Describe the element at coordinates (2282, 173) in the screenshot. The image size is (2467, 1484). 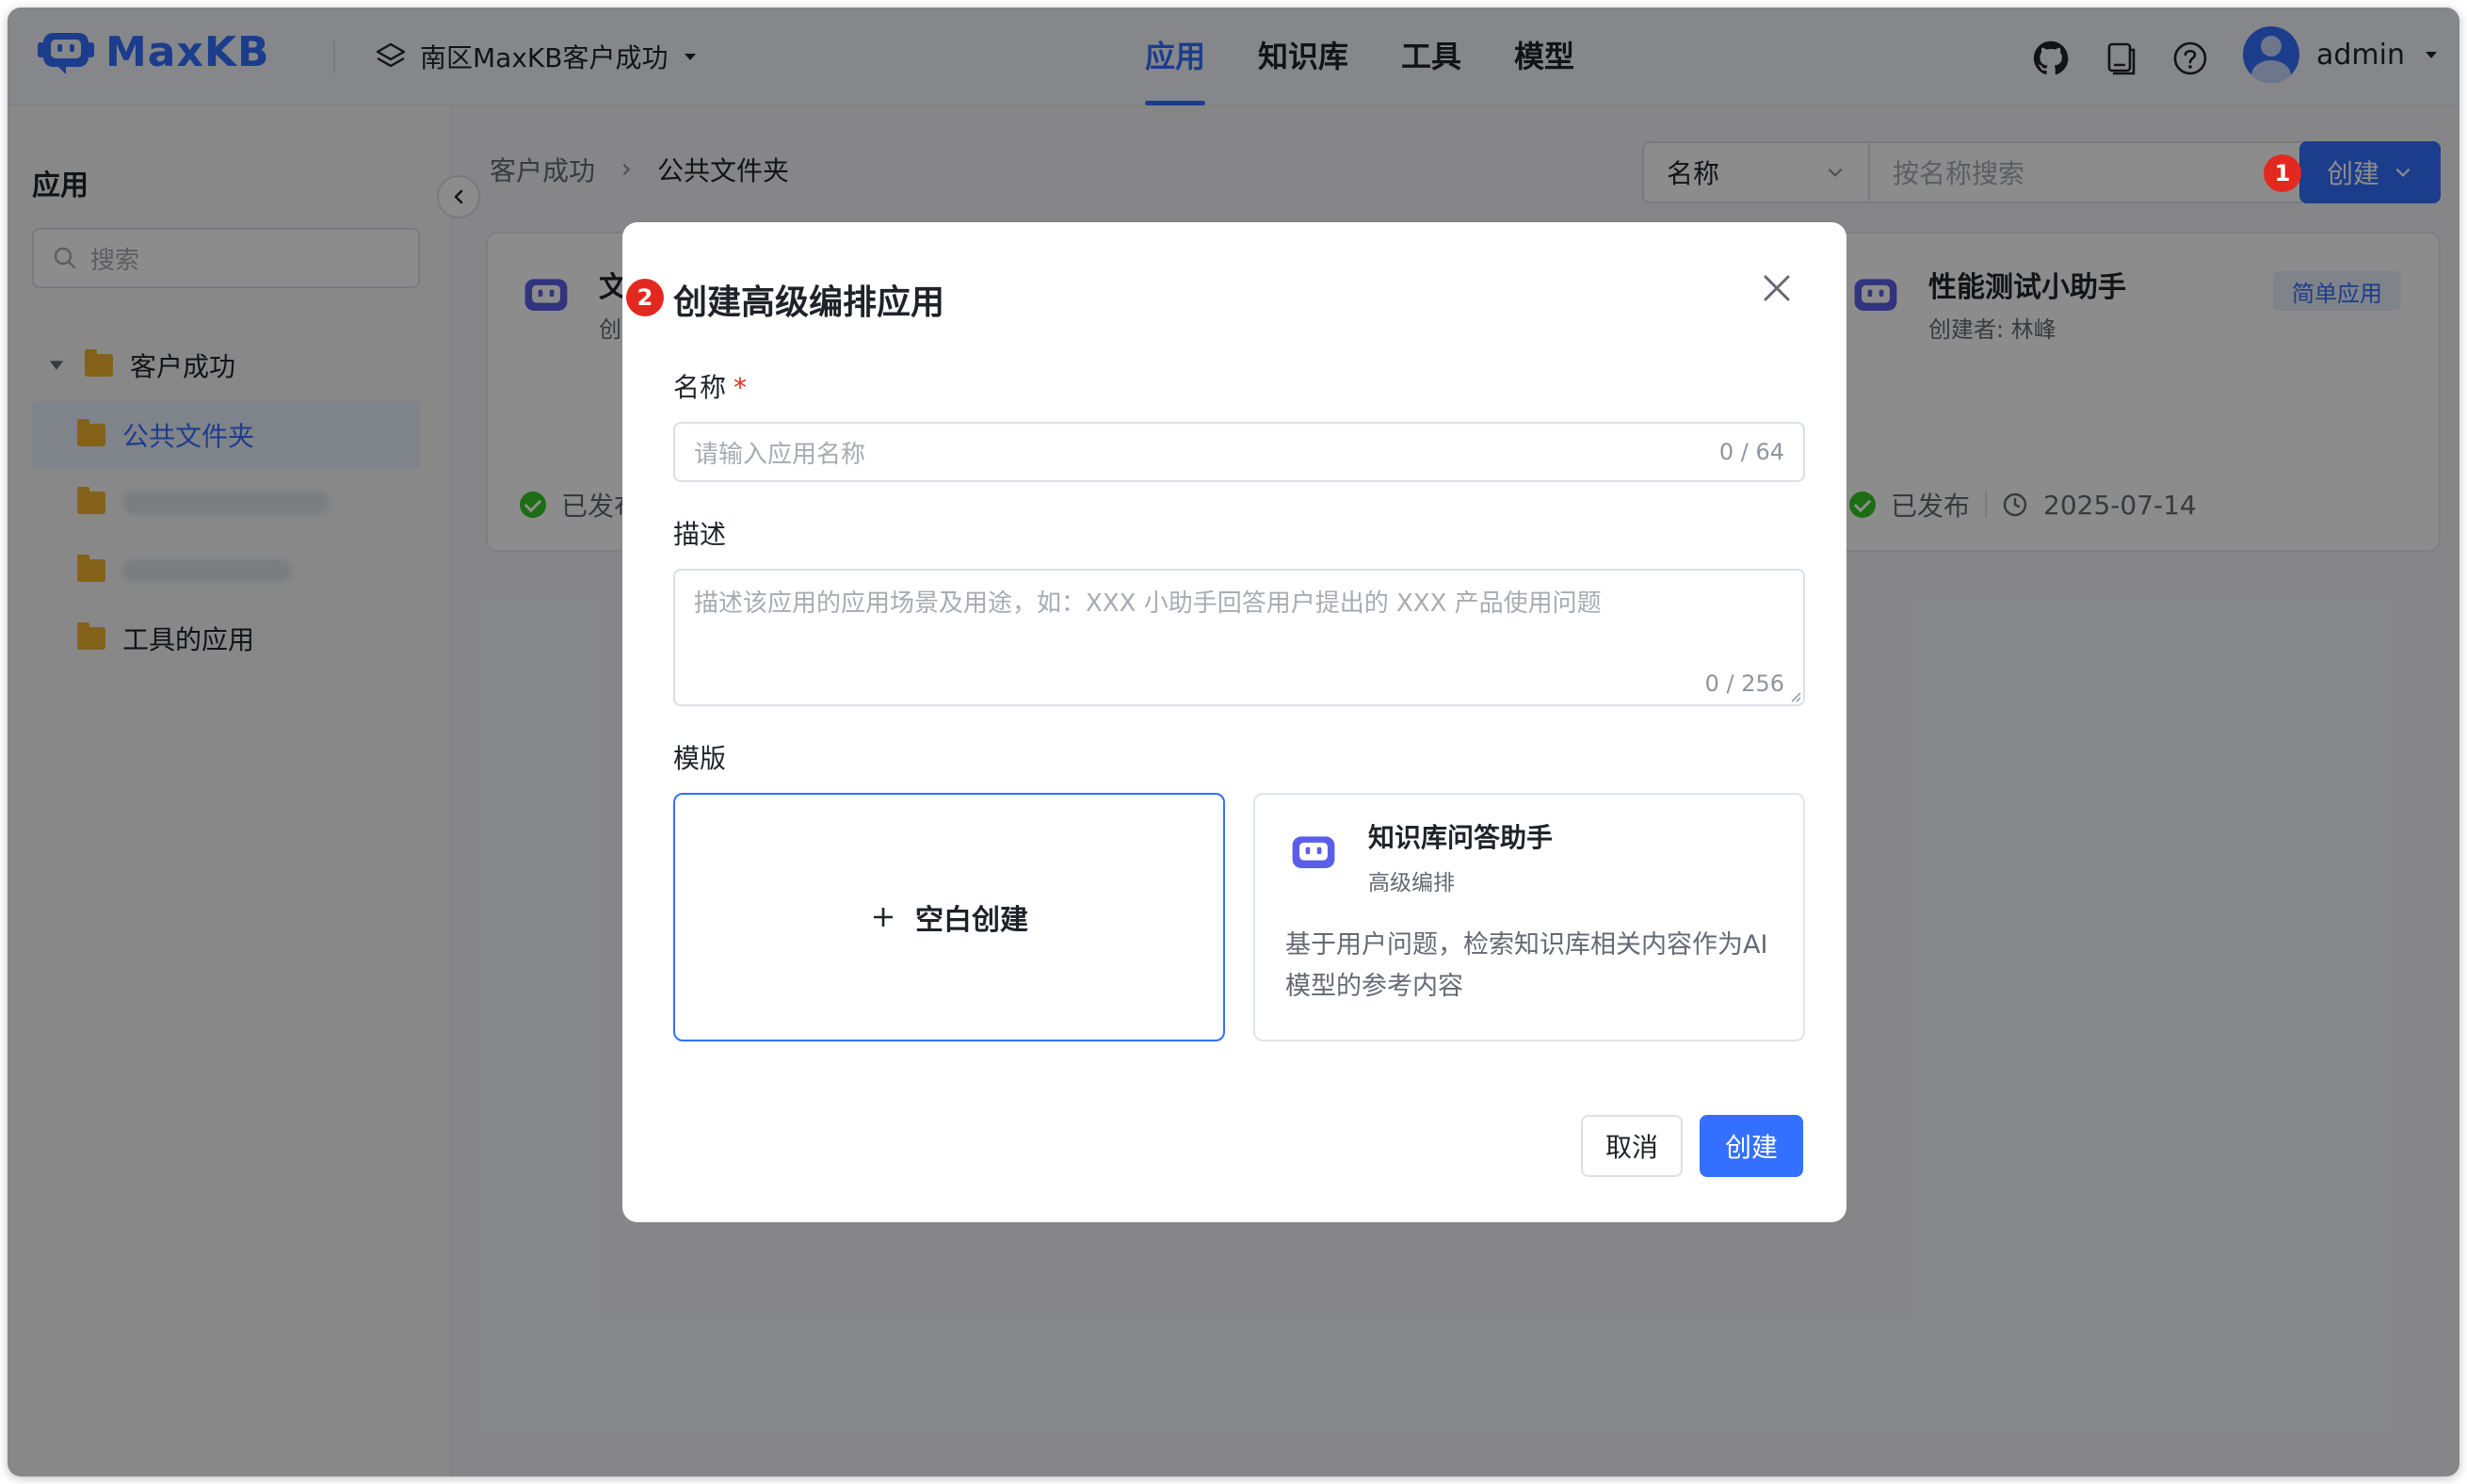
I see `step-badge-1: 1` at that location.